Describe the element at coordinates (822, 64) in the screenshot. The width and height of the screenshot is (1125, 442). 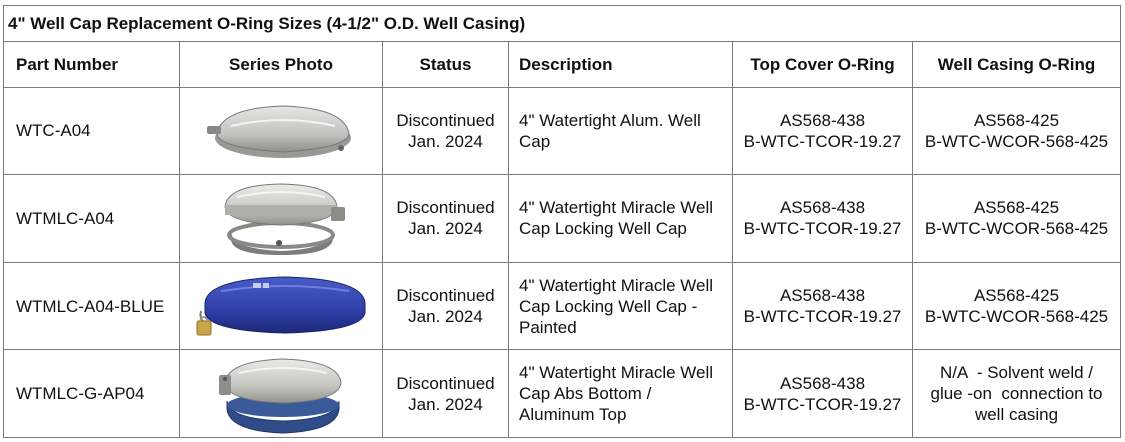
I see `header-top-cover-o-ring: Top Cover O-Ring` at that location.